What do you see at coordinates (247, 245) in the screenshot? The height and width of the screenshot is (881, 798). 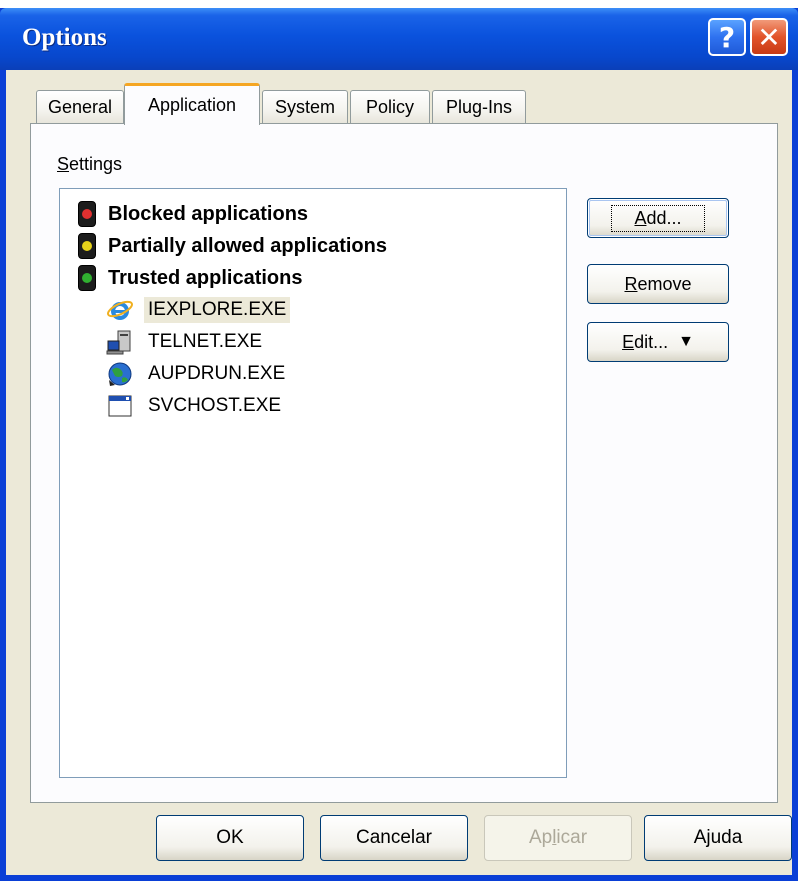 I see `tree-group-label: Partially allowed applications` at bounding box center [247, 245].